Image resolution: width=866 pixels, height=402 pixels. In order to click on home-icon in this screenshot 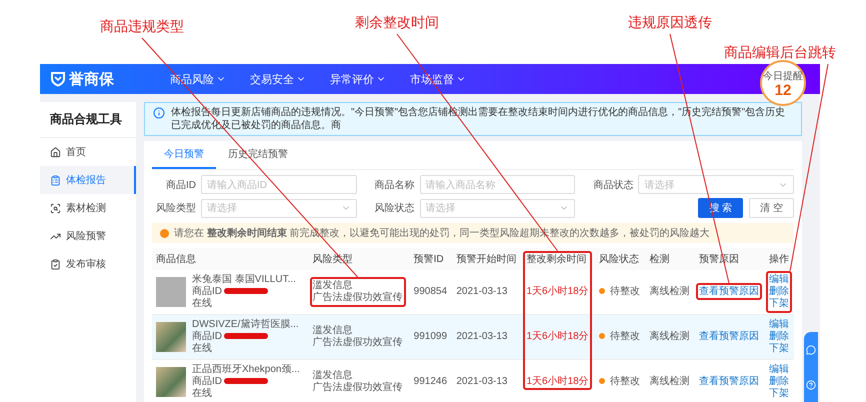, I will do `click(55, 152)`.